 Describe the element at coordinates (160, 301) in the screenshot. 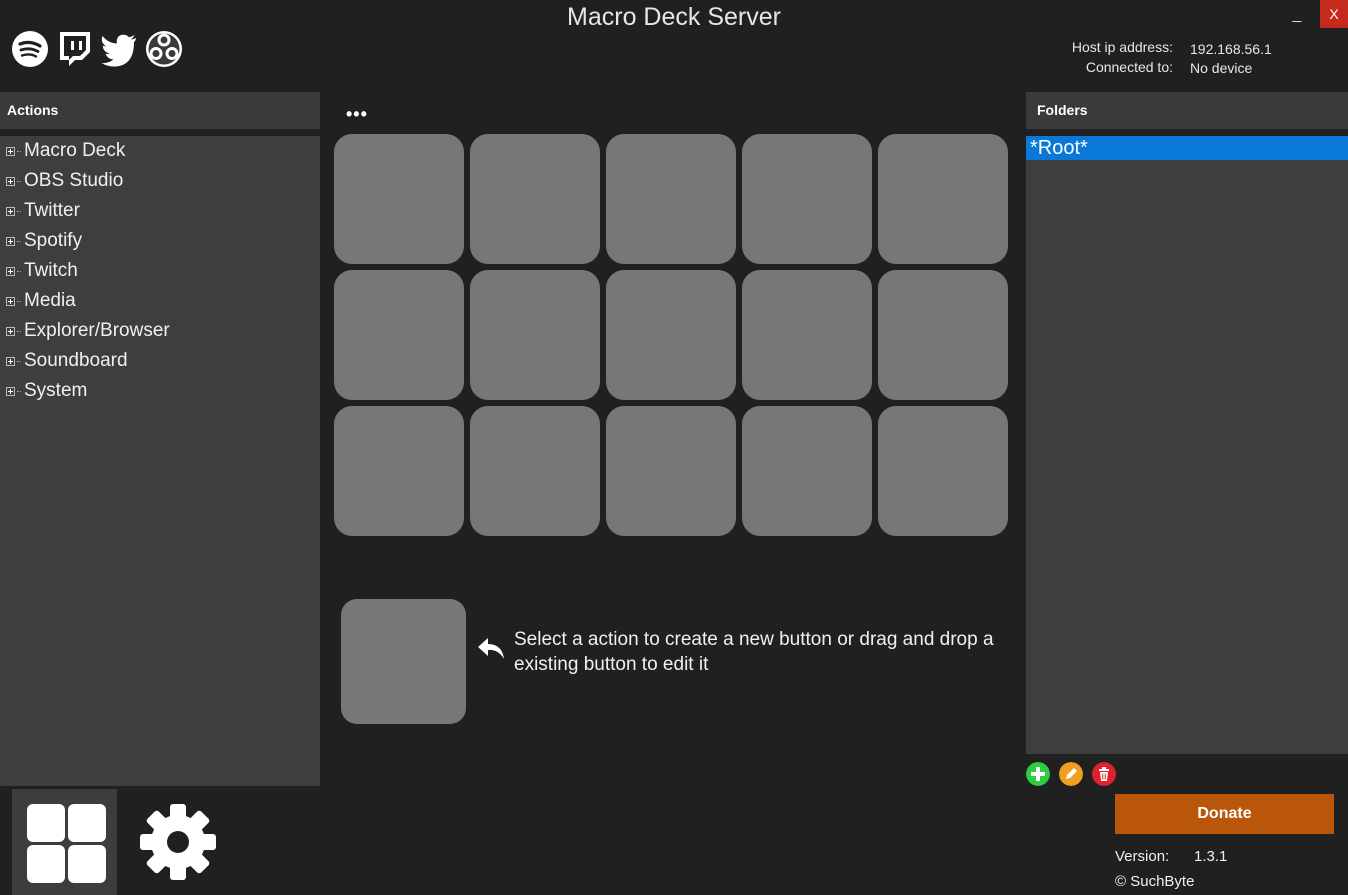

I see `tree-item-media: Media` at that location.